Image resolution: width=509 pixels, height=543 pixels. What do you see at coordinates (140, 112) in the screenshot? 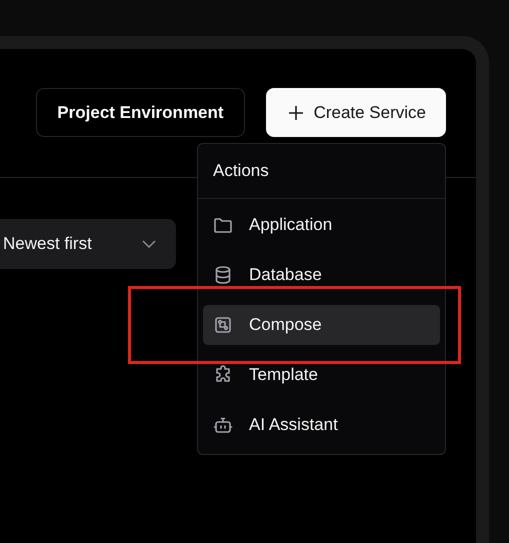
I see `environment-button: Project Environment` at bounding box center [140, 112].